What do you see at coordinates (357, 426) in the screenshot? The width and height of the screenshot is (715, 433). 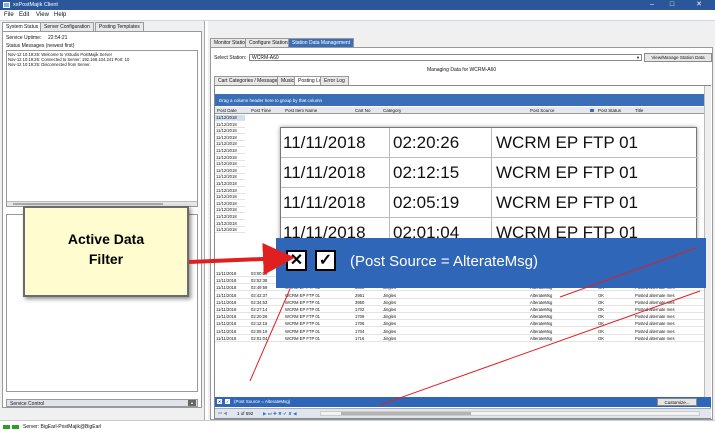 I see `status-bar: Server: BigEarl-PostMajik@BigEarl` at bounding box center [357, 426].